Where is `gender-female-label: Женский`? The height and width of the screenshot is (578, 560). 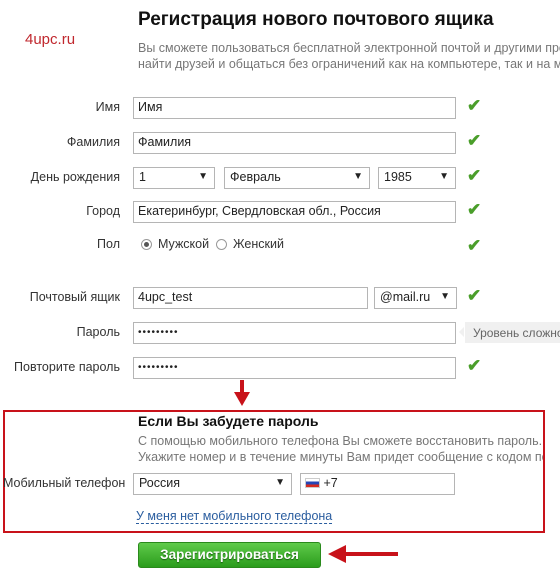
gender-female-label: Женский is located at coordinates (258, 244).